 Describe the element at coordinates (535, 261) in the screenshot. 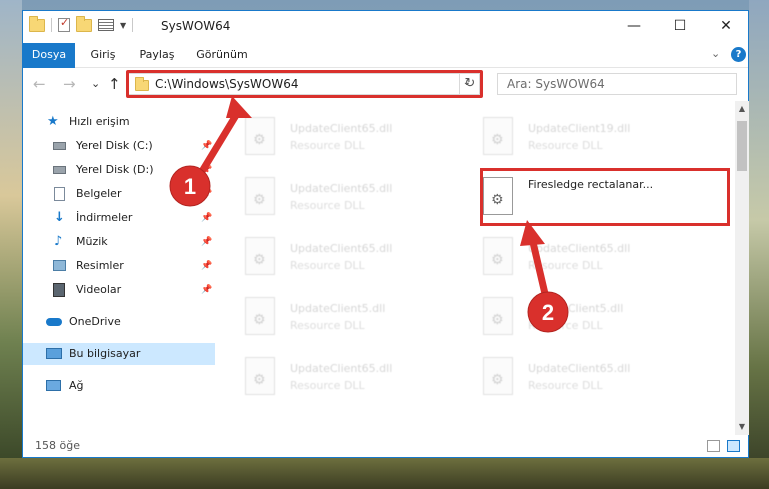

I see `step-2-arrow` at that location.